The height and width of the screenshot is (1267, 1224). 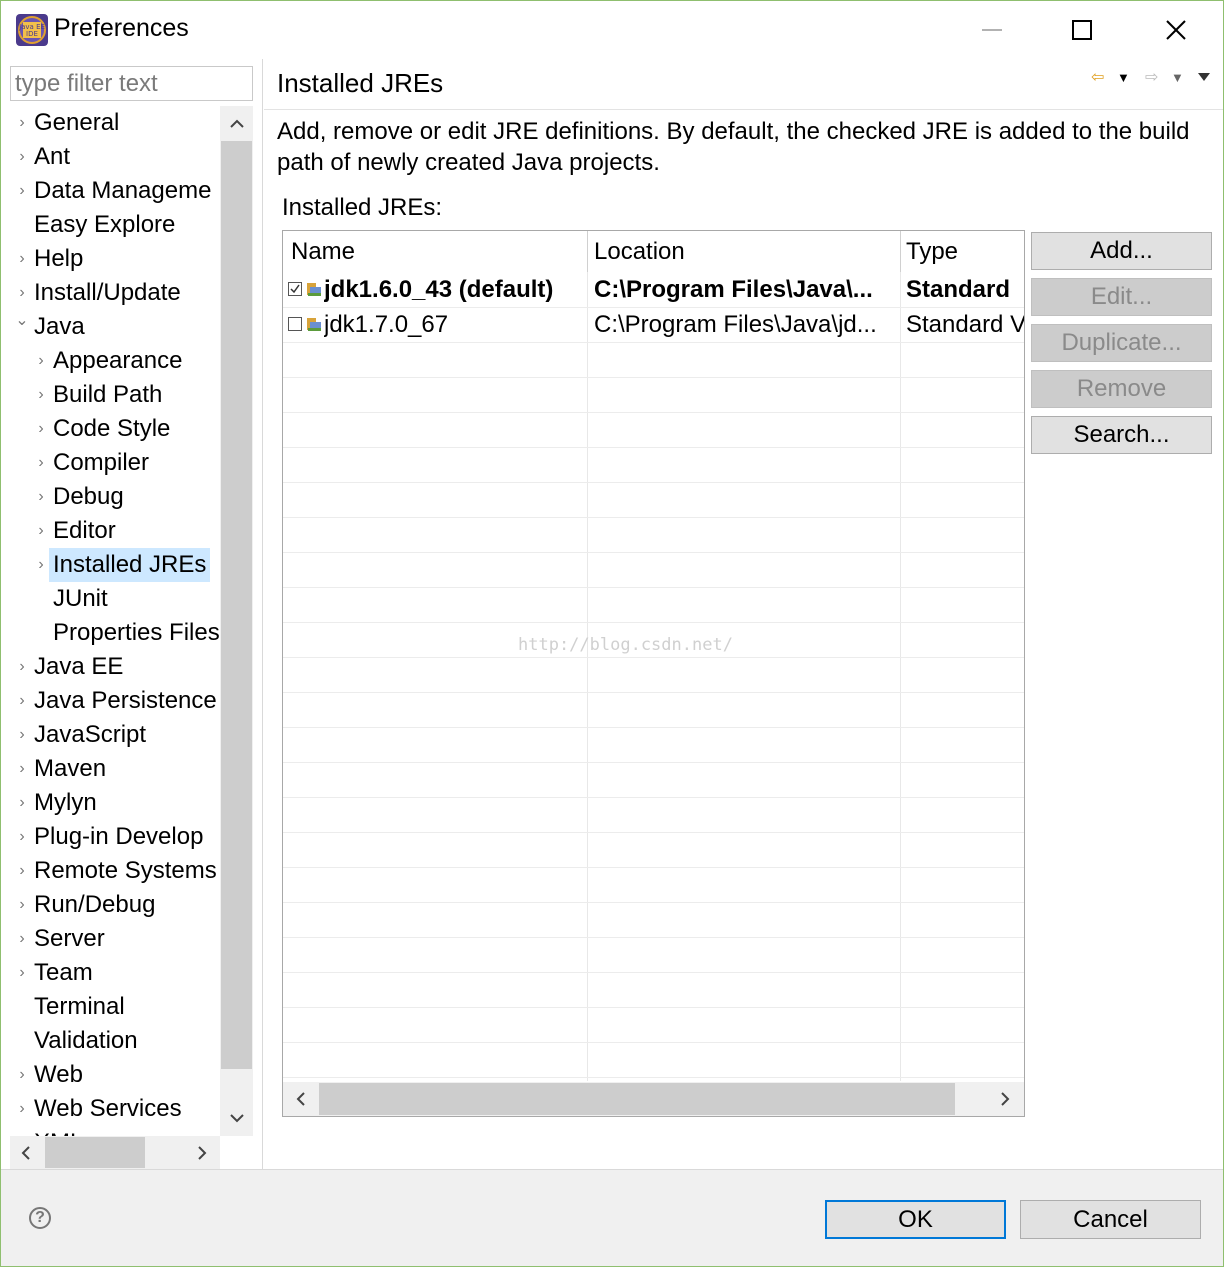 I want to click on scroll-down-icon, so click(x=237, y=1118).